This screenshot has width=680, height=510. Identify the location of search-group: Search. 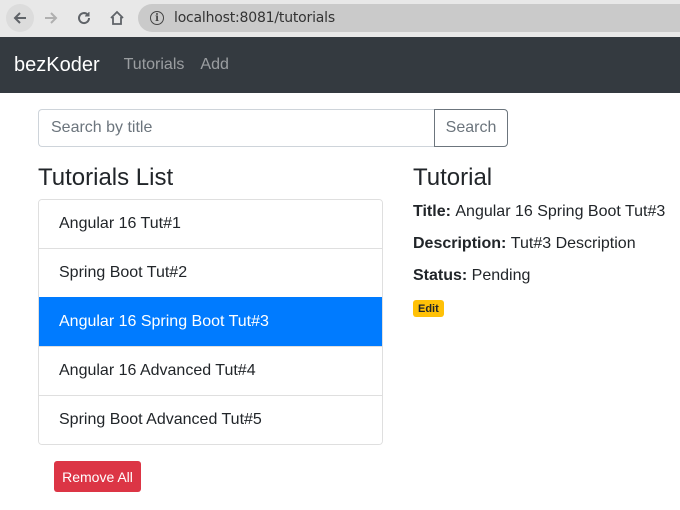
(273, 128).